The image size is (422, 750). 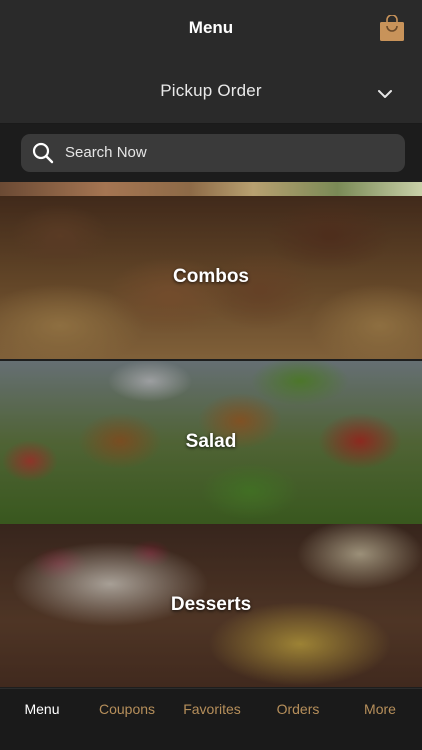 I want to click on page-title: Menu, so click(x=211, y=27).